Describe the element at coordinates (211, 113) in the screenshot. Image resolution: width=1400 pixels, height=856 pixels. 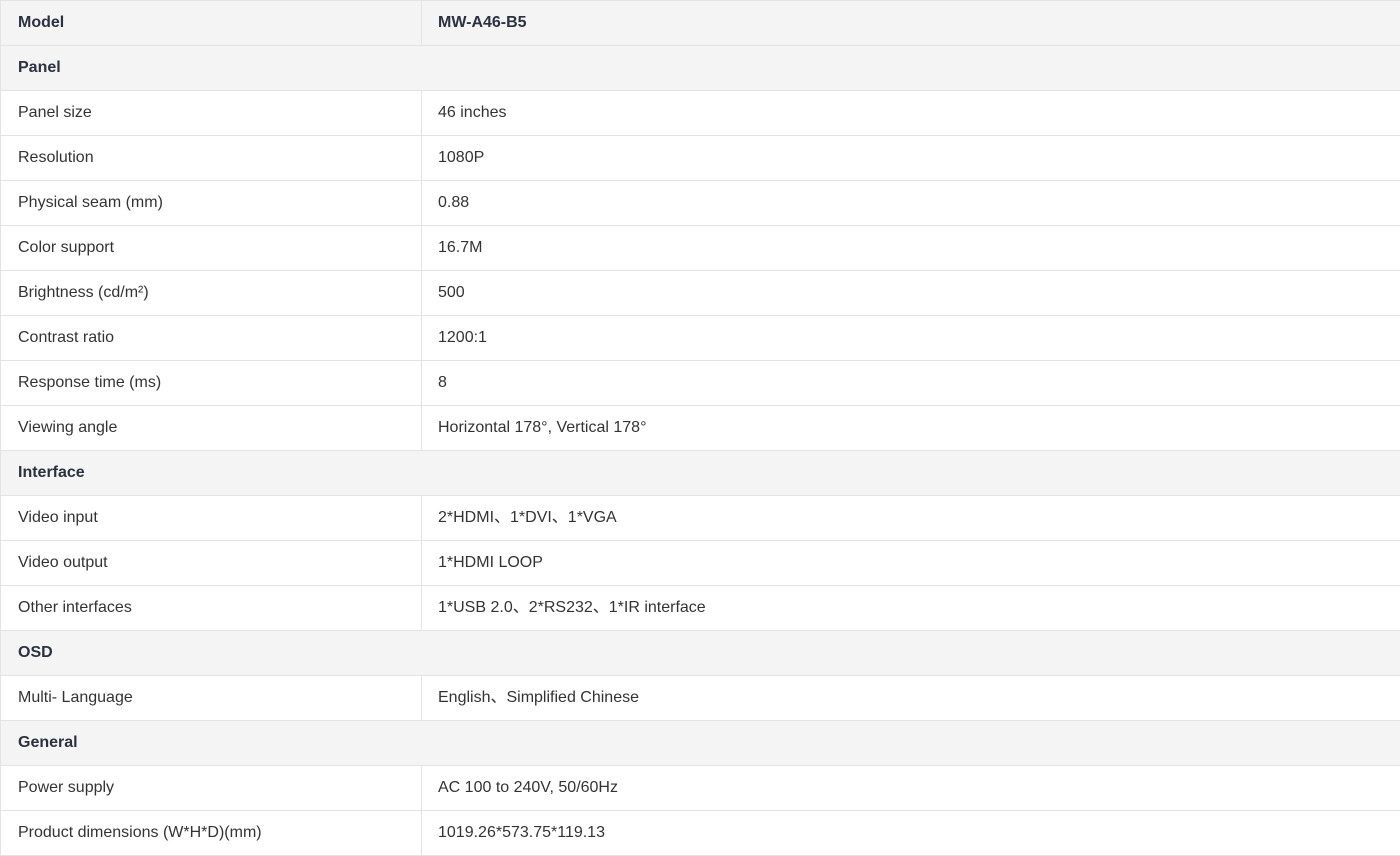
I see `spec-label: Panel size` at that location.